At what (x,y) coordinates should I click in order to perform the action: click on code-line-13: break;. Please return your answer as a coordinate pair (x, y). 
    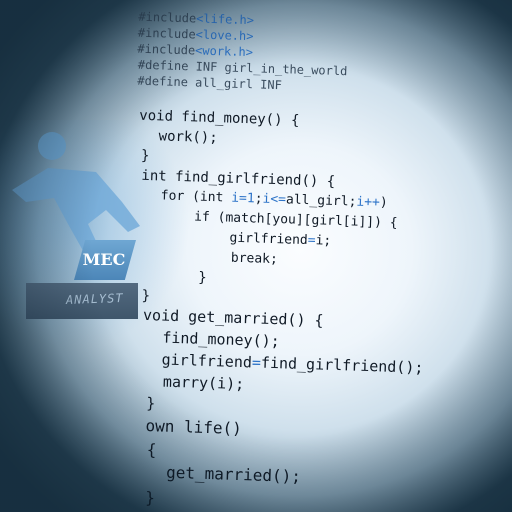
    Looking at the image, I should click on (254, 259).